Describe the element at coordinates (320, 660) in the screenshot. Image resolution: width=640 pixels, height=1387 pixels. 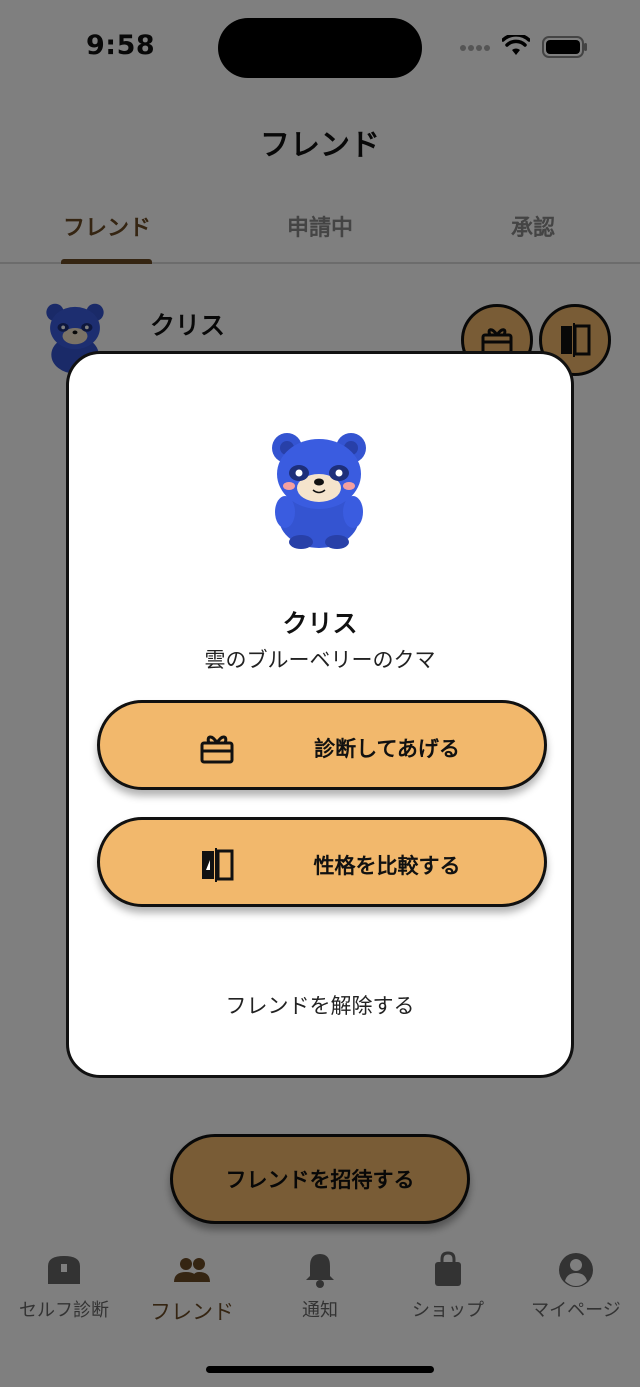
I see `modal-friend-type: 雲のブルーベリーのクマ` at that location.